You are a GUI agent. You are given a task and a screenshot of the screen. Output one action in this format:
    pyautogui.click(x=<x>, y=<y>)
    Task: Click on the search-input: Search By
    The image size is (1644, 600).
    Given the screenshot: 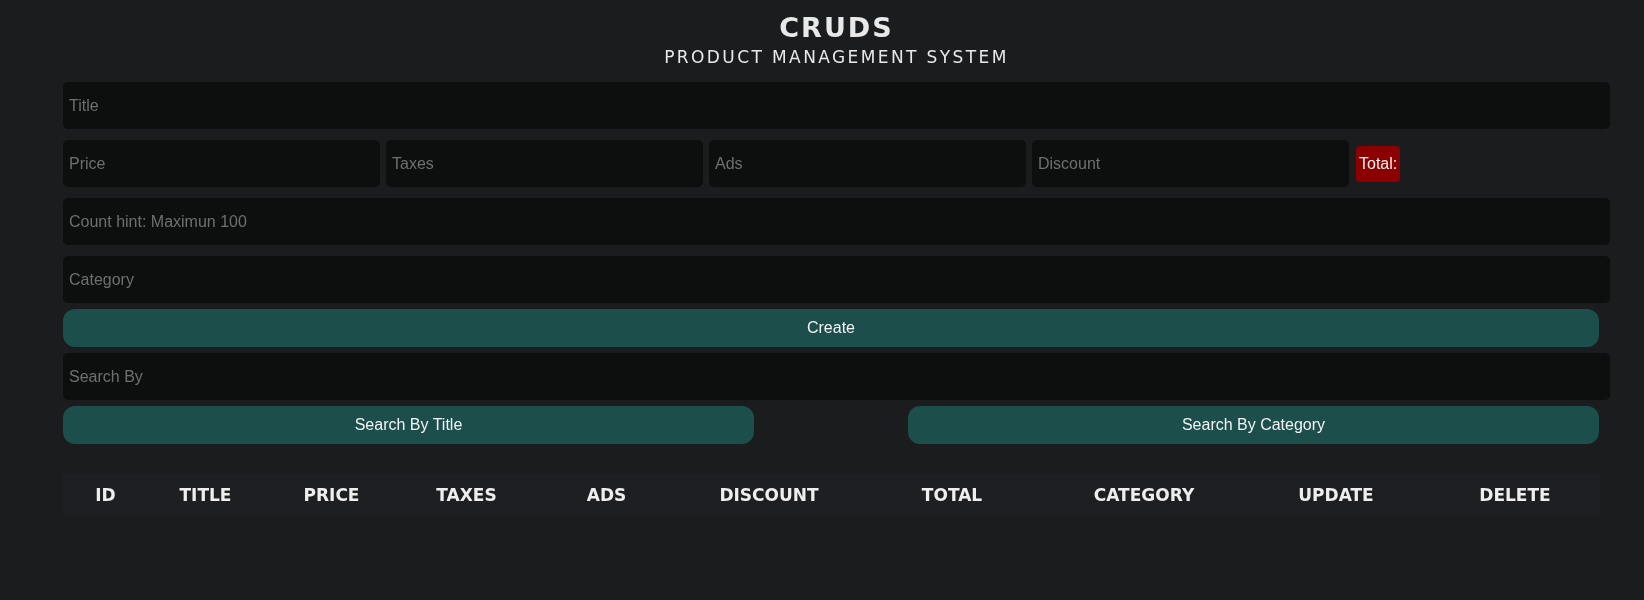 What is the action you would take?
    pyautogui.click(x=836, y=376)
    